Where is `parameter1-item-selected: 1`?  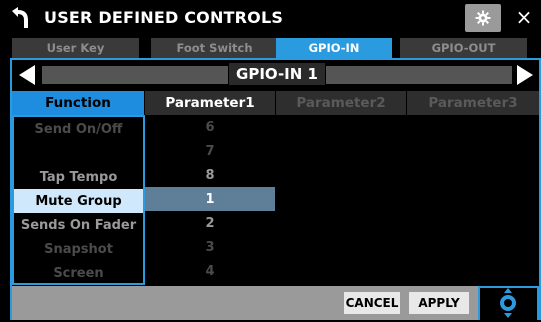 parameter1-item-selected: 1 is located at coordinates (210, 199).